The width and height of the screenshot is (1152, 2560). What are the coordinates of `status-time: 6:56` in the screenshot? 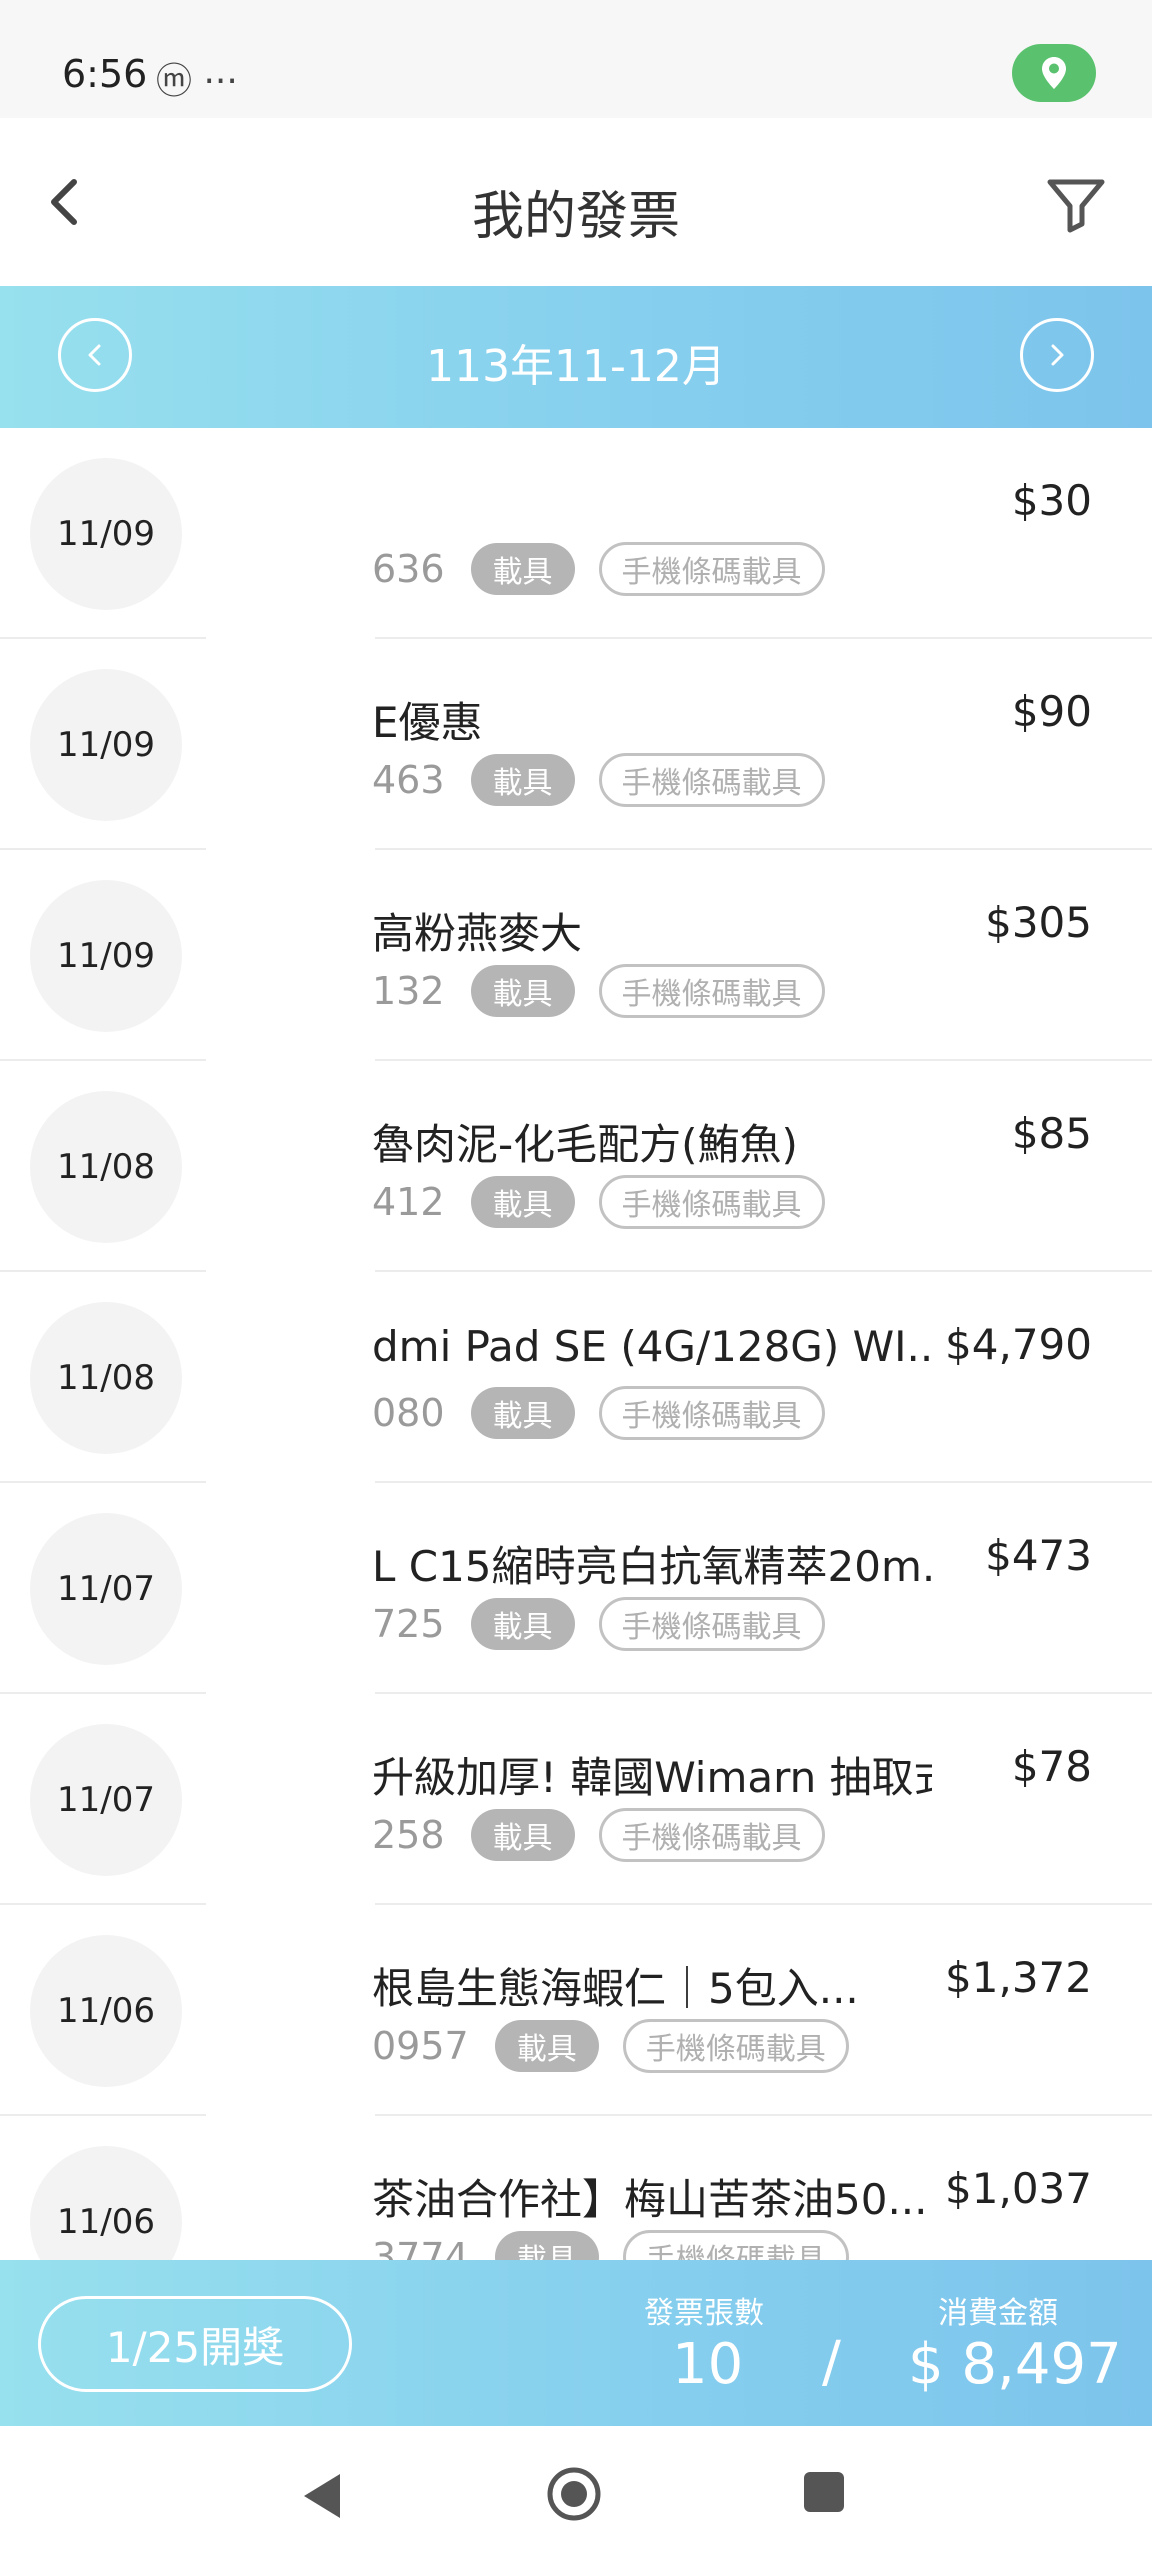 It's located at (105, 74).